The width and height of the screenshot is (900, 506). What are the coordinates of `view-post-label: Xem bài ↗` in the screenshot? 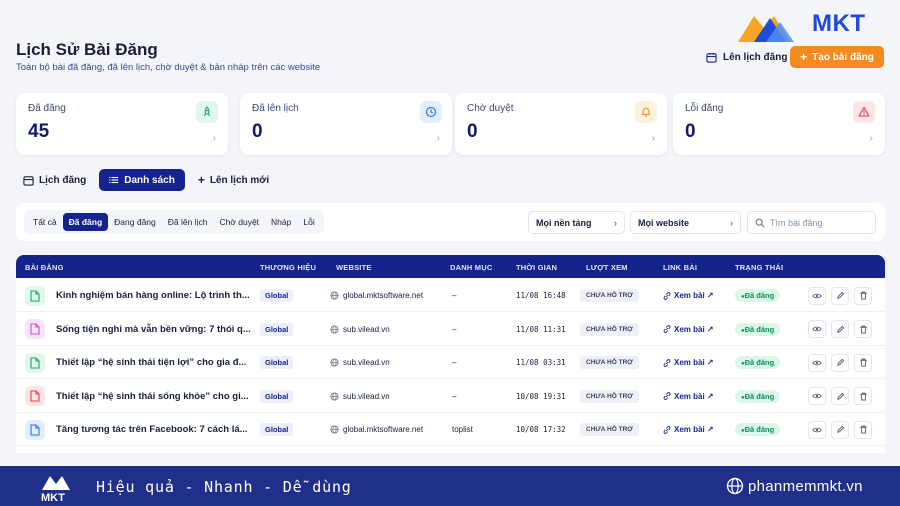 It's located at (694, 295).